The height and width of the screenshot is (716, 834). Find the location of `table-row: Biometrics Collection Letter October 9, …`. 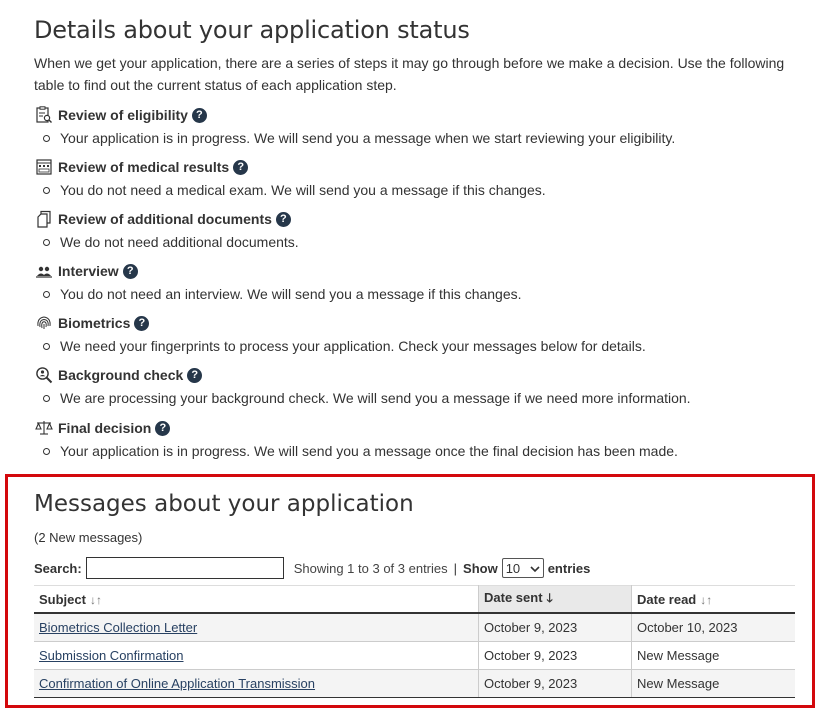

table-row: Biometrics Collection Letter October 9, … is located at coordinates (414, 627).